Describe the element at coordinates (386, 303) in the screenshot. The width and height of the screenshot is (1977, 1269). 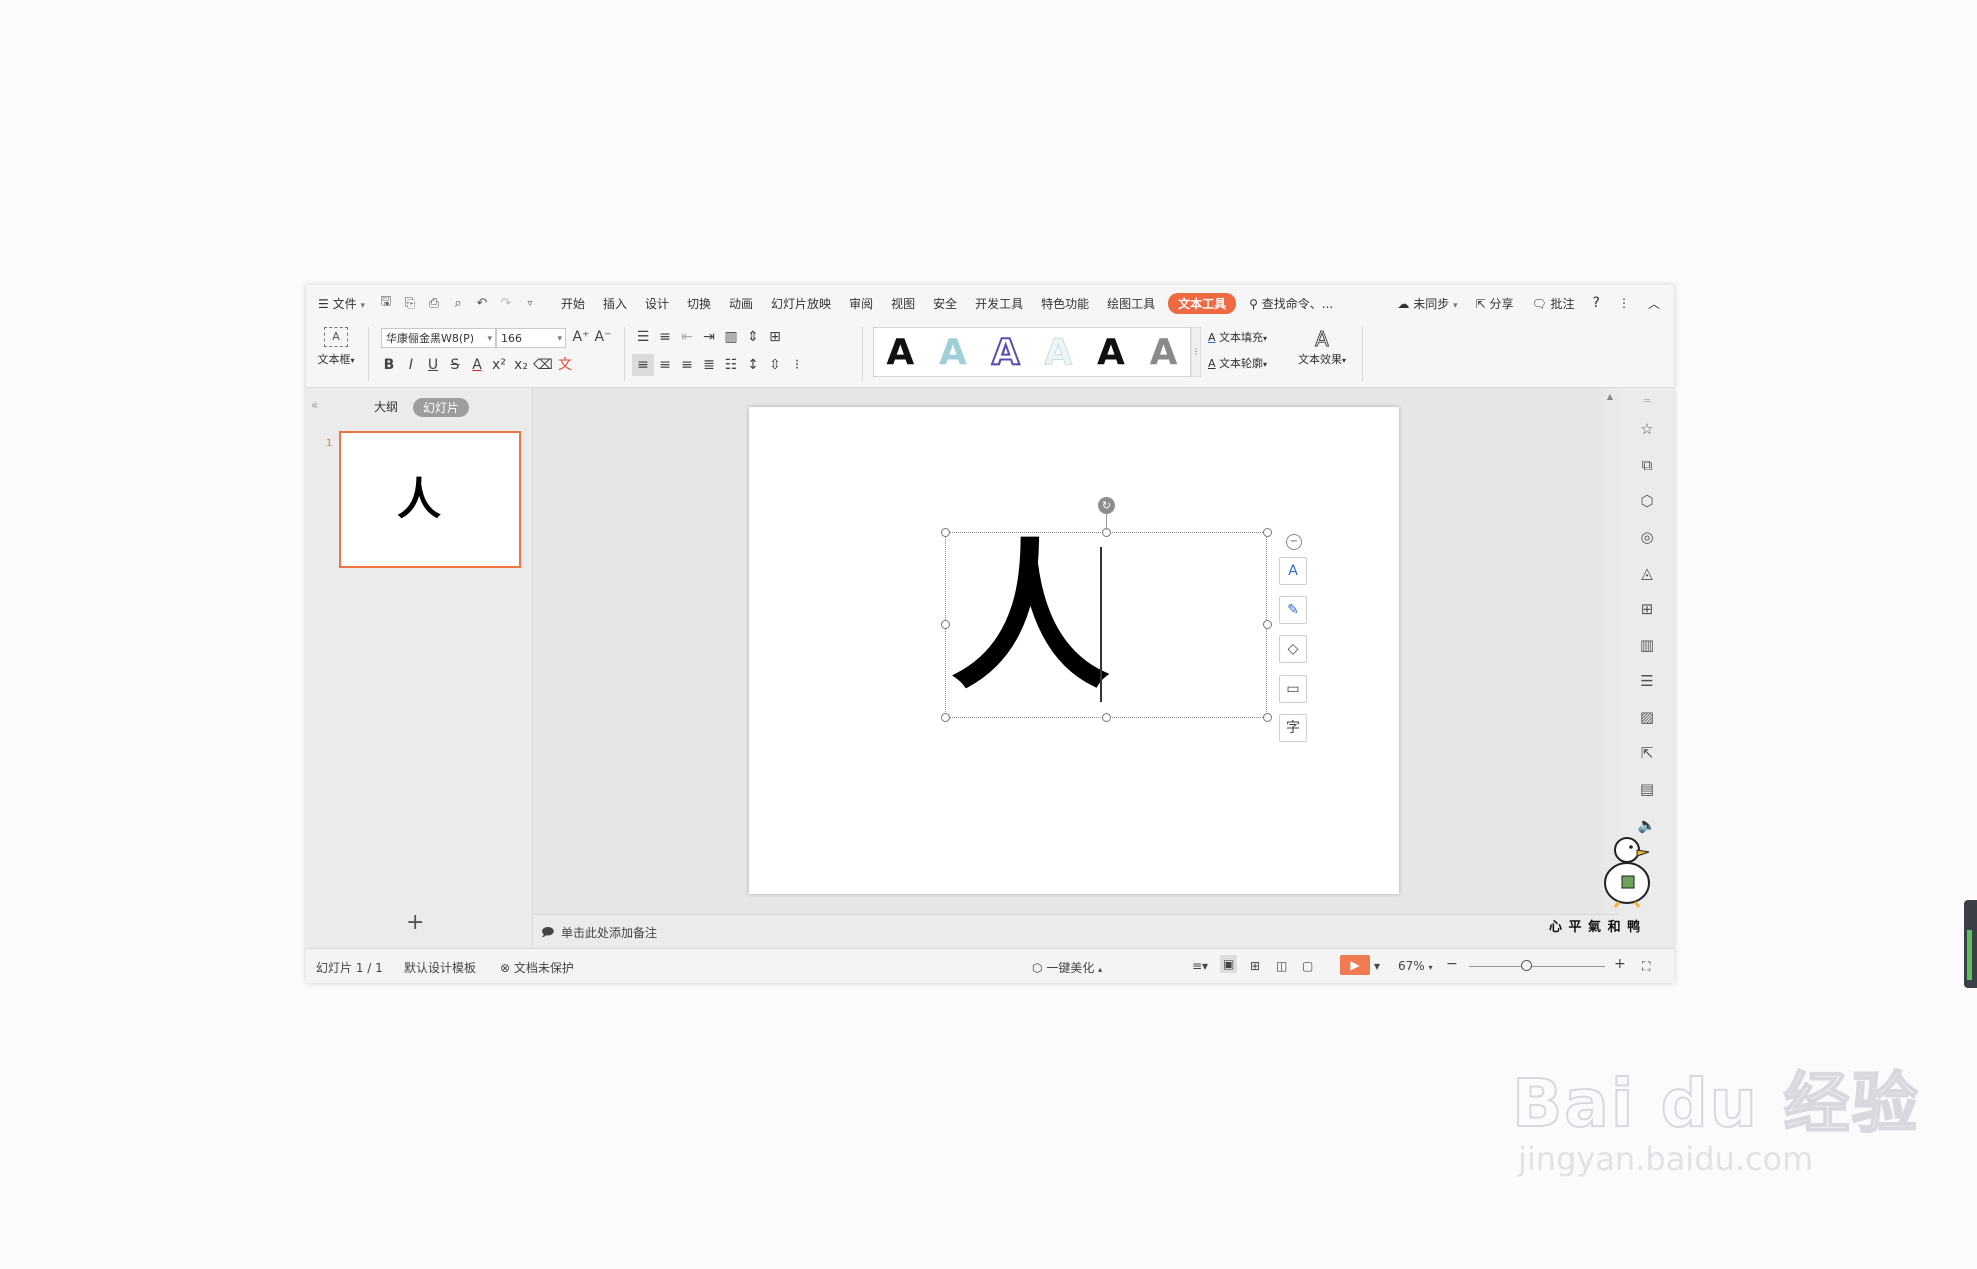
I see `save-icon: 🖫` at that location.